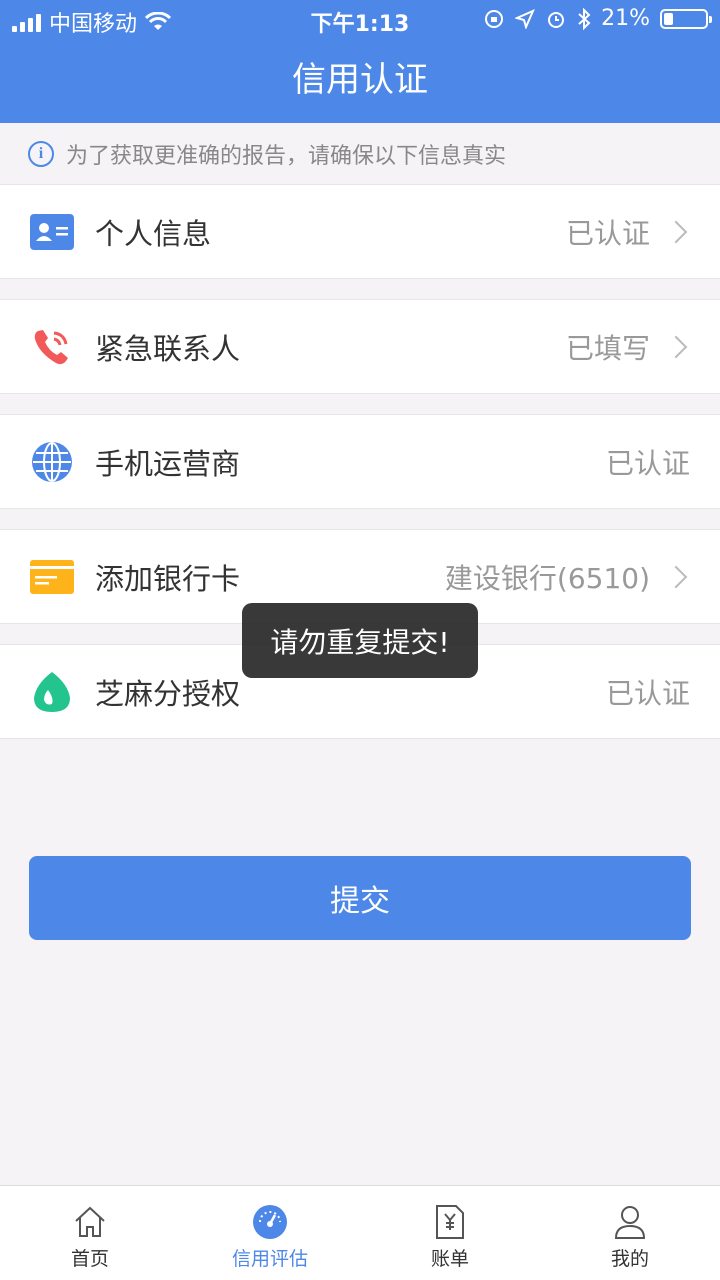  I want to click on tab-bill: 账单, so click(450, 1233).